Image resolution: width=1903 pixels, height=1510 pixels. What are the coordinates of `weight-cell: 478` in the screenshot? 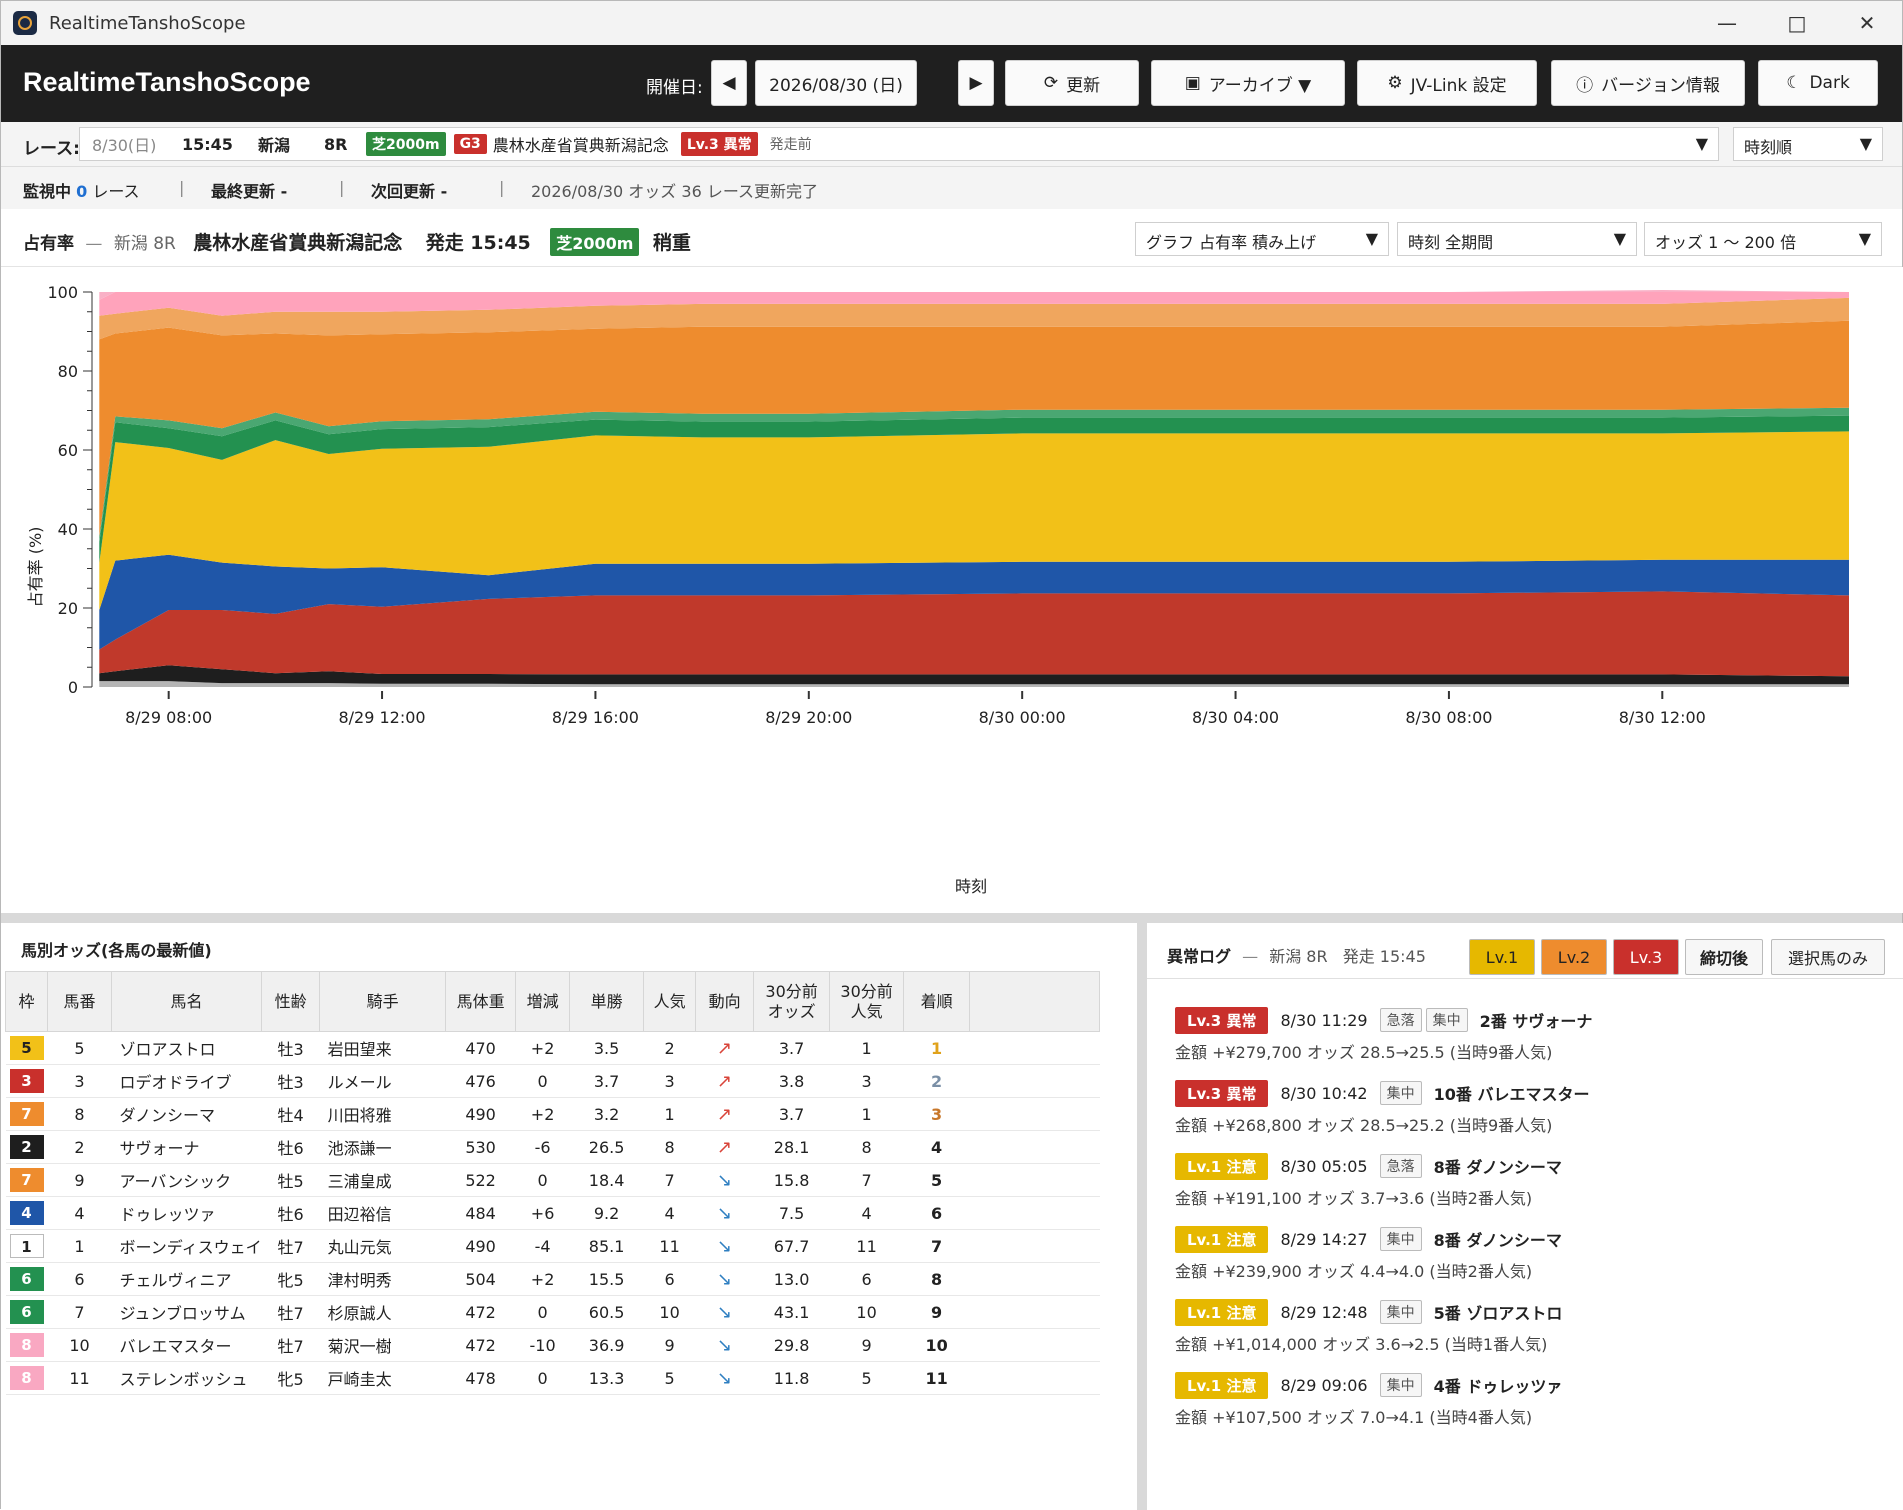 It's located at (480, 1378).